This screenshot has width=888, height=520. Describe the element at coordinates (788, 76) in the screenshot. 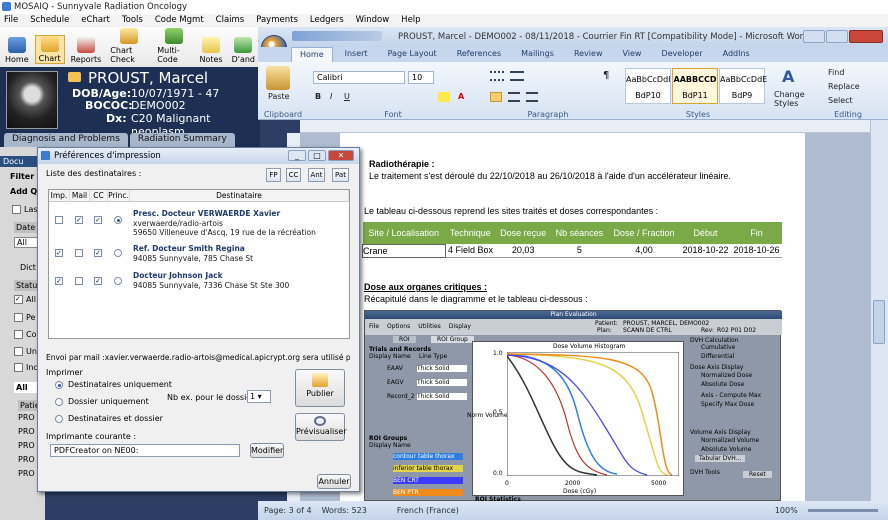

I see `change-styles-icon: A` at that location.